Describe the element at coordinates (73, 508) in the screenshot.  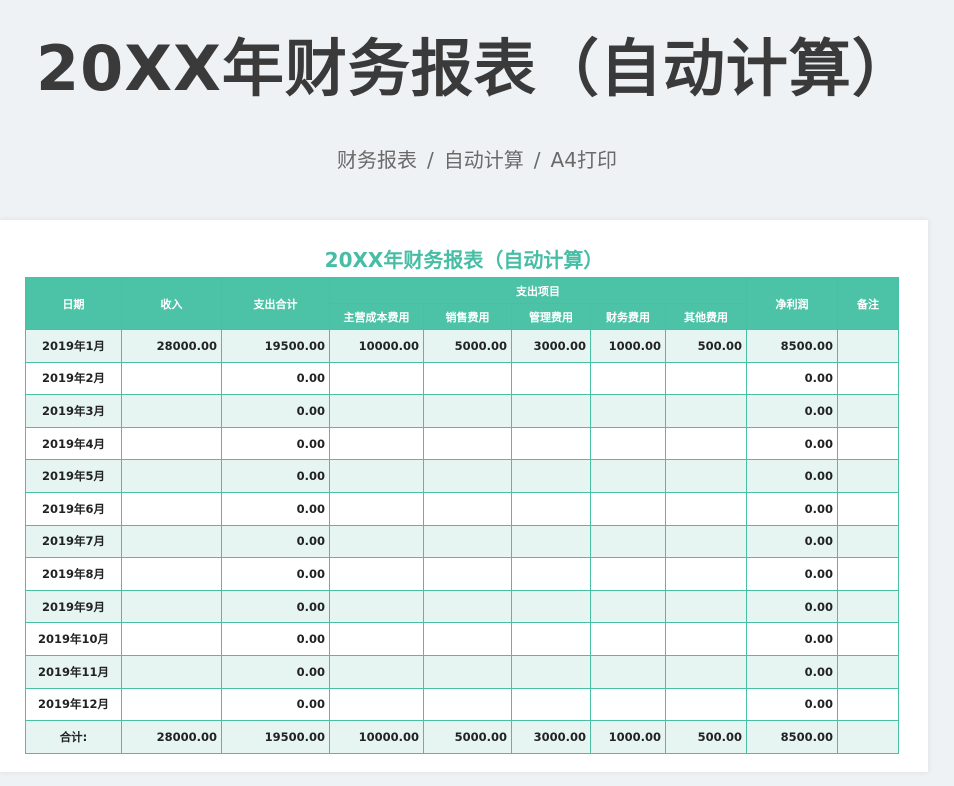
I see `date-cell: 2019年6月` at that location.